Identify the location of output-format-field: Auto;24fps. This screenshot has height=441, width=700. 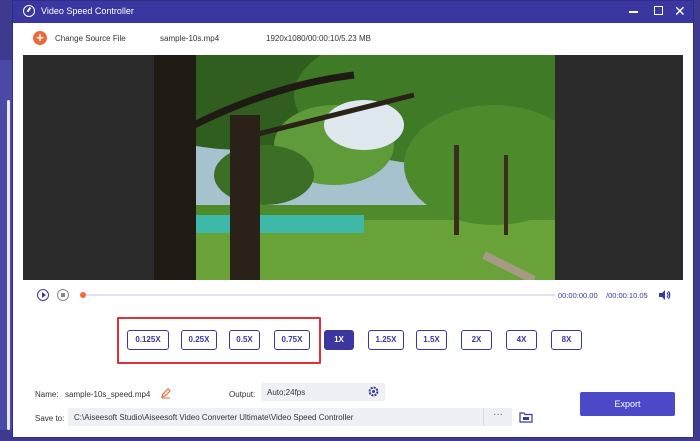
(323, 392).